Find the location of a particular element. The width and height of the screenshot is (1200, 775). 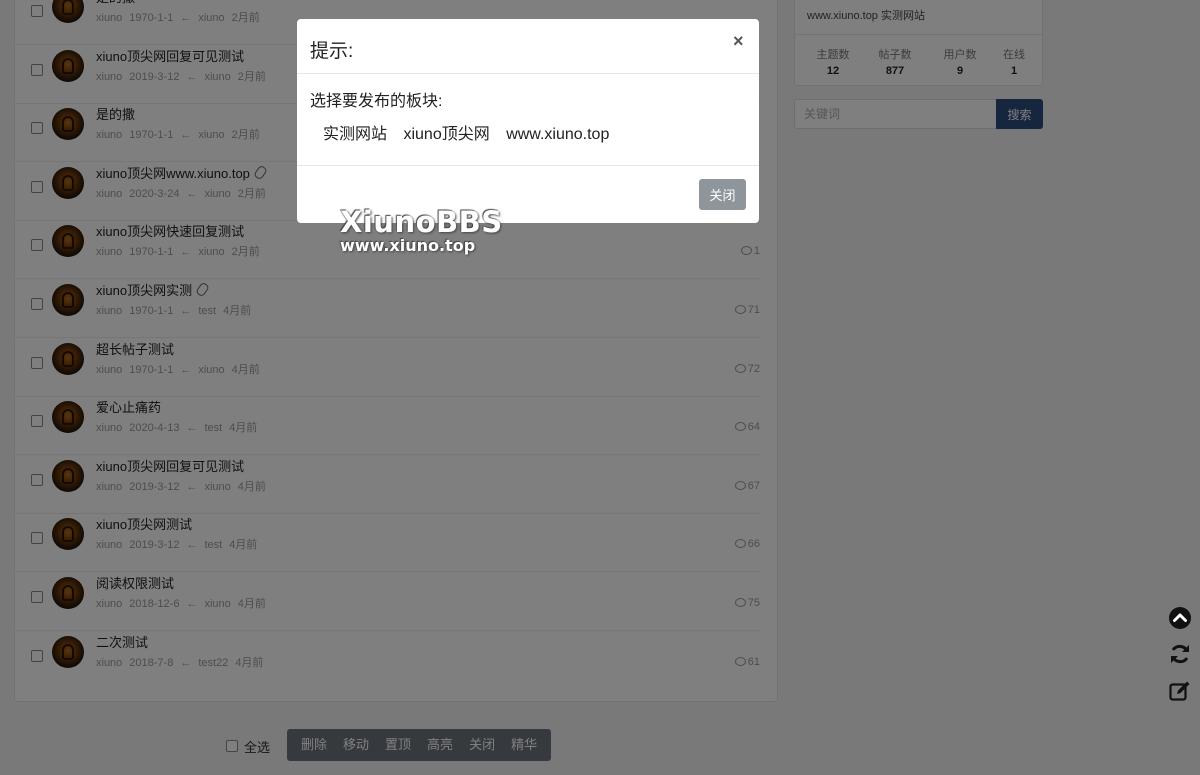

edit-icon is located at coordinates (1180, 691).